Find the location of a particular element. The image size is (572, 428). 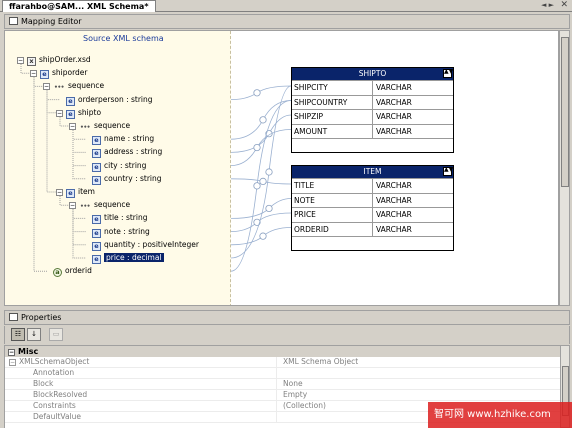

table-row: ORDERID VARCHAR is located at coordinates (372, 228).